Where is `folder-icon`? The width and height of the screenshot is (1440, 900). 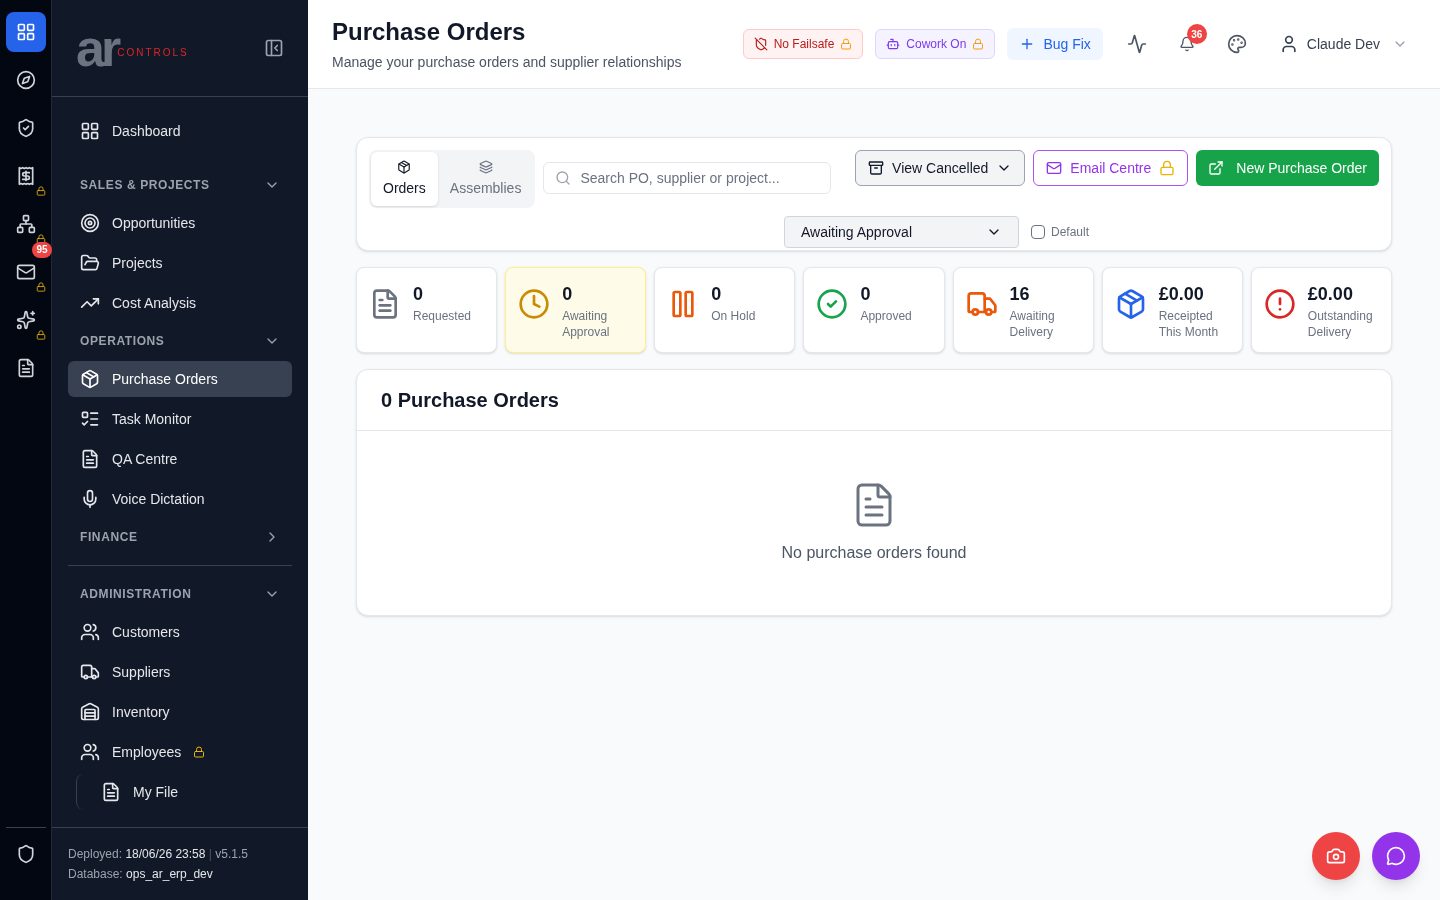 folder-icon is located at coordinates (90, 263).